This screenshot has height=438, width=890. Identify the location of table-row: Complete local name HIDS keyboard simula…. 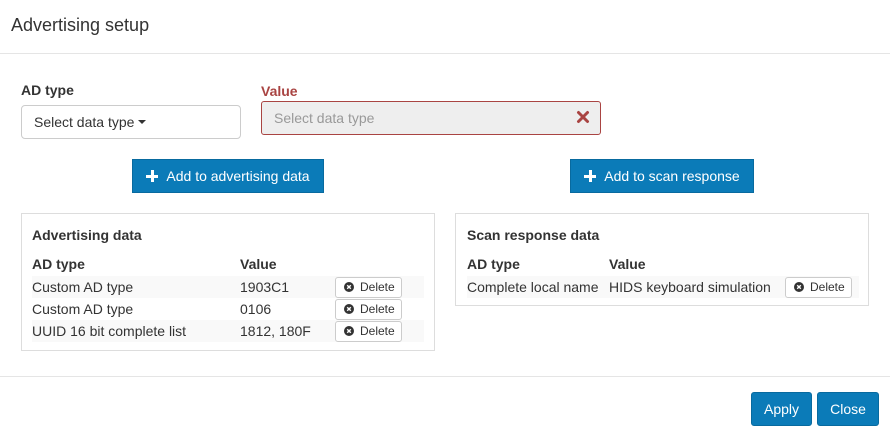
(663, 287).